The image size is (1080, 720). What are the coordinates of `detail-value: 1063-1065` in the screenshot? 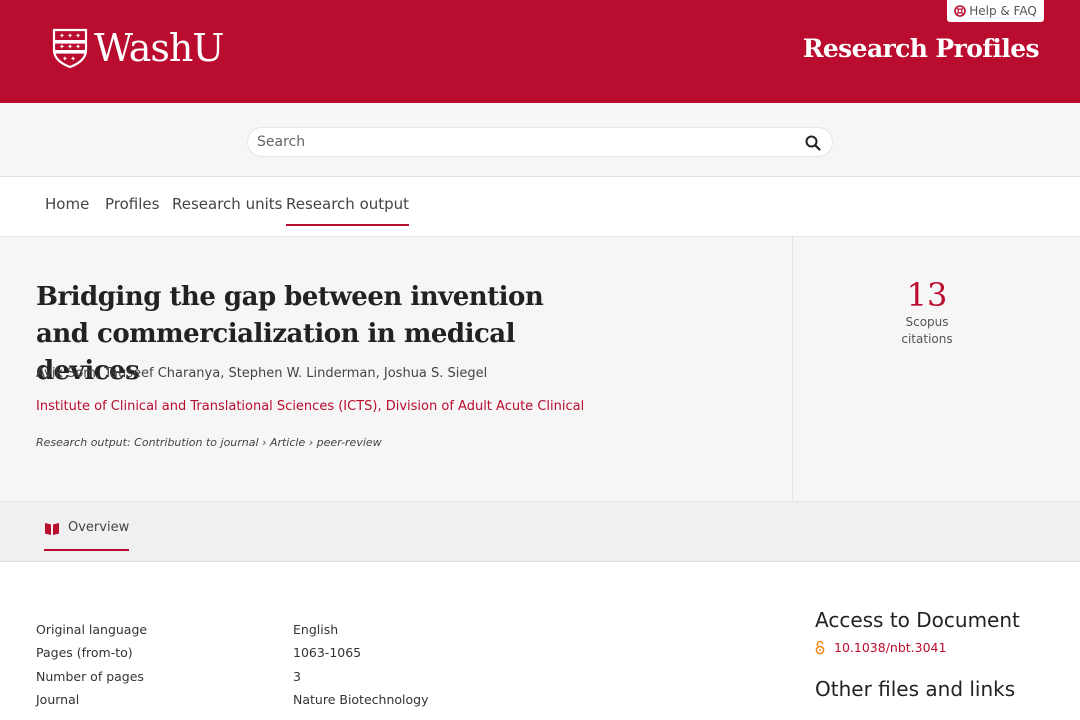 It's located at (327, 653).